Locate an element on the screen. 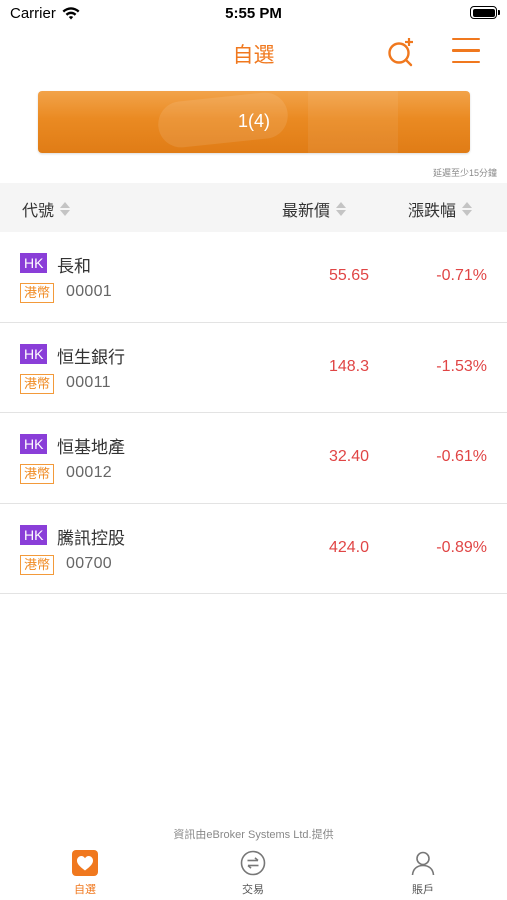  stock-change: -0.71% is located at coordinates (461, 275).